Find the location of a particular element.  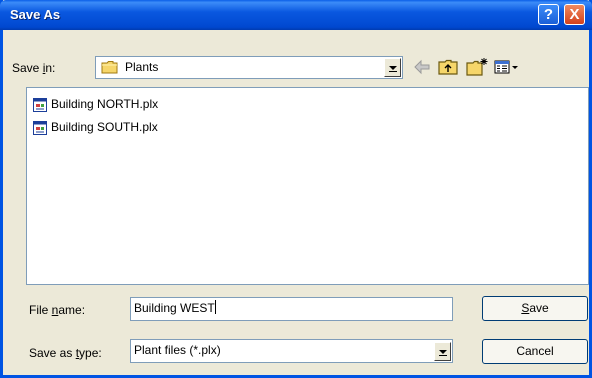

save-as-type-label: Save as type: is located at coordinates (65, 353).